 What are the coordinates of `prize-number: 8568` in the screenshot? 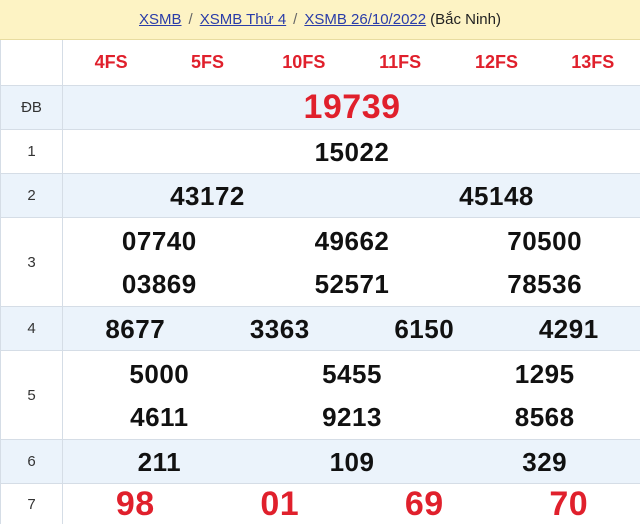 It's located at (544, 417).